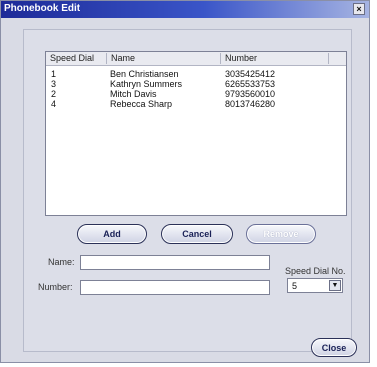  What do you see at coordinates (61, 262) in the screenshot?
I see `name-label: Name:` at bounding box center [61, 262].